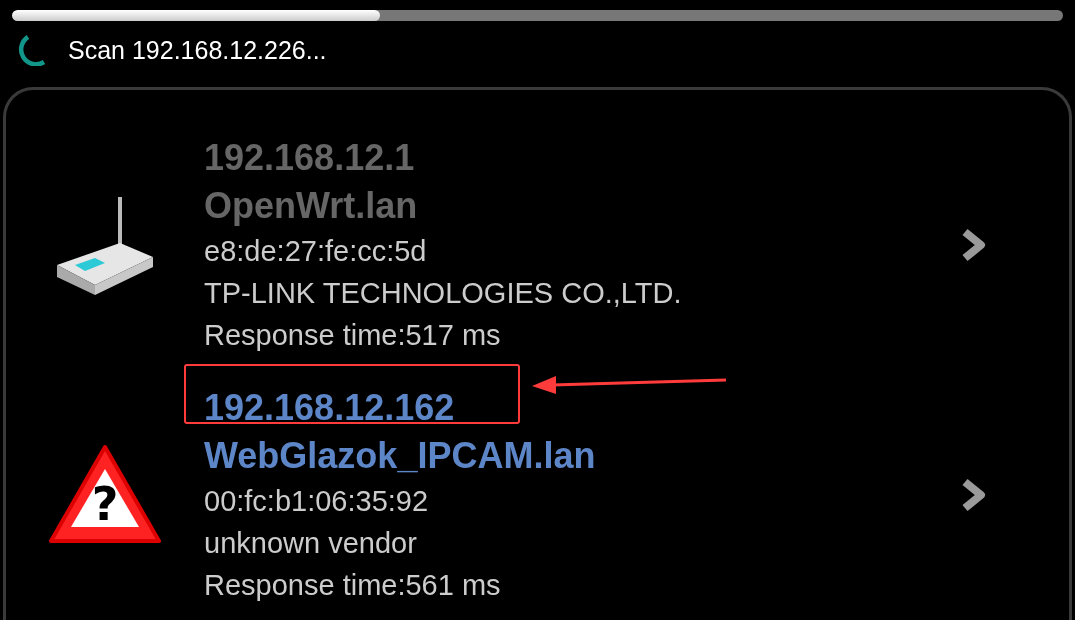 The image size is (1075, 620). What do you see at coordinates (352, 585) in the screenshot?
I see `response-time: Response time:561 ms` at bounding box center [352, 585].